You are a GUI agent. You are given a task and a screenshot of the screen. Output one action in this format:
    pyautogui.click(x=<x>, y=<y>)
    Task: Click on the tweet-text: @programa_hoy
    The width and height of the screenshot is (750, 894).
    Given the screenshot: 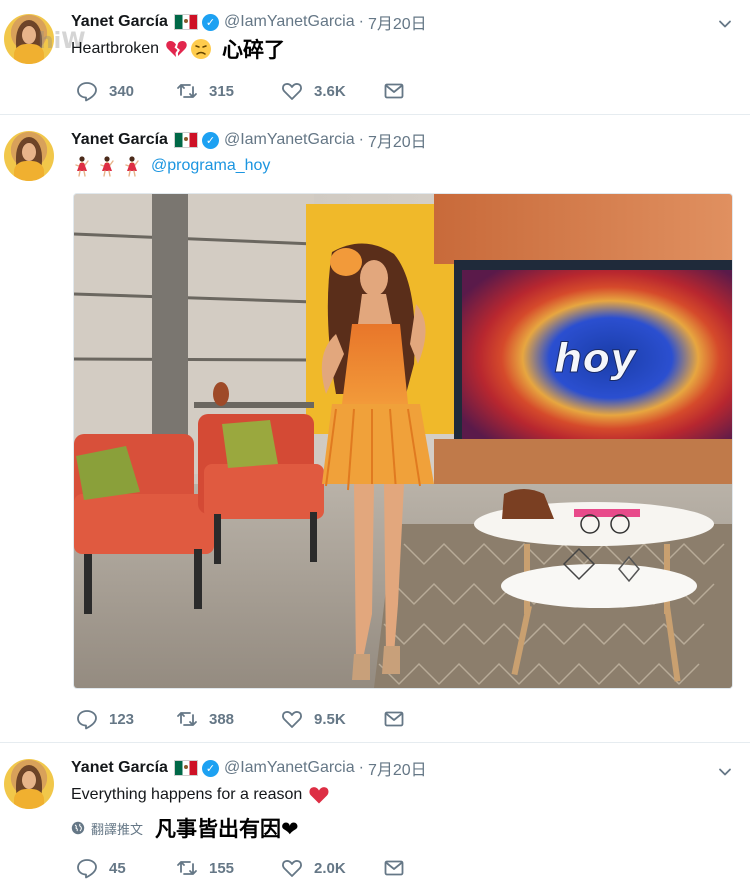 What is the action you would take?
    pyautogui.click(x=170, y=166)
    